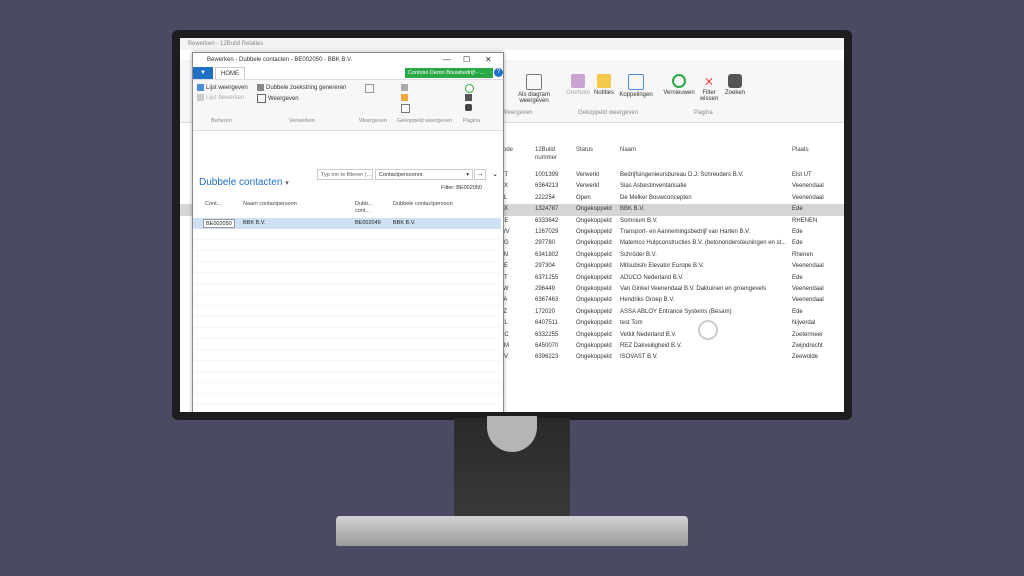 Image resolution: width=1024 pixels, height=576 pixels. I want to click on link-icon, so click(404, 87).